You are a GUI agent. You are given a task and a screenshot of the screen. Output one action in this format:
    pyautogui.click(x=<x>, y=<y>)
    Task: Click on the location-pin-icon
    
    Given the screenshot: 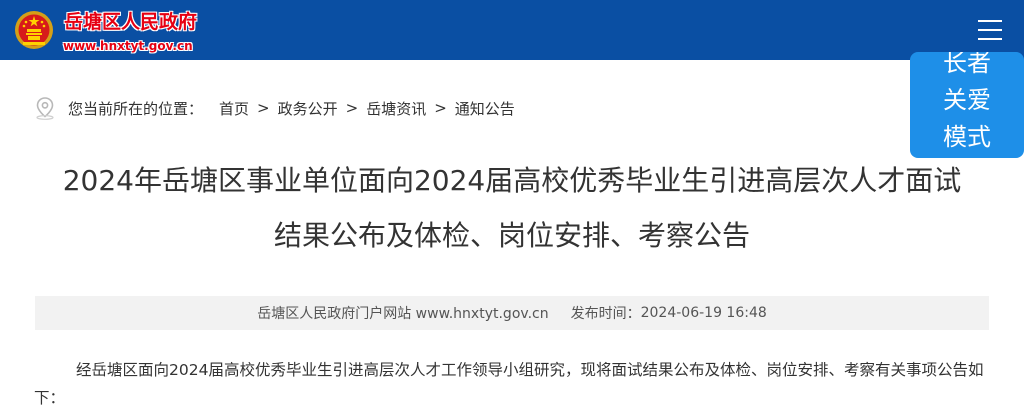 What is the action you would take?
    pyautogui.click(x=45, y=108)
    